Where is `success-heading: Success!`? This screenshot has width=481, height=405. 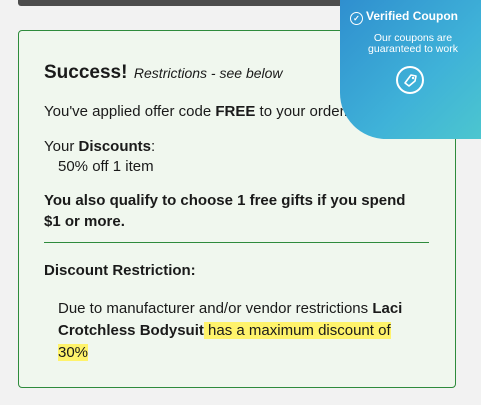 success-heading: Success! is located at coordinates (86, 72).